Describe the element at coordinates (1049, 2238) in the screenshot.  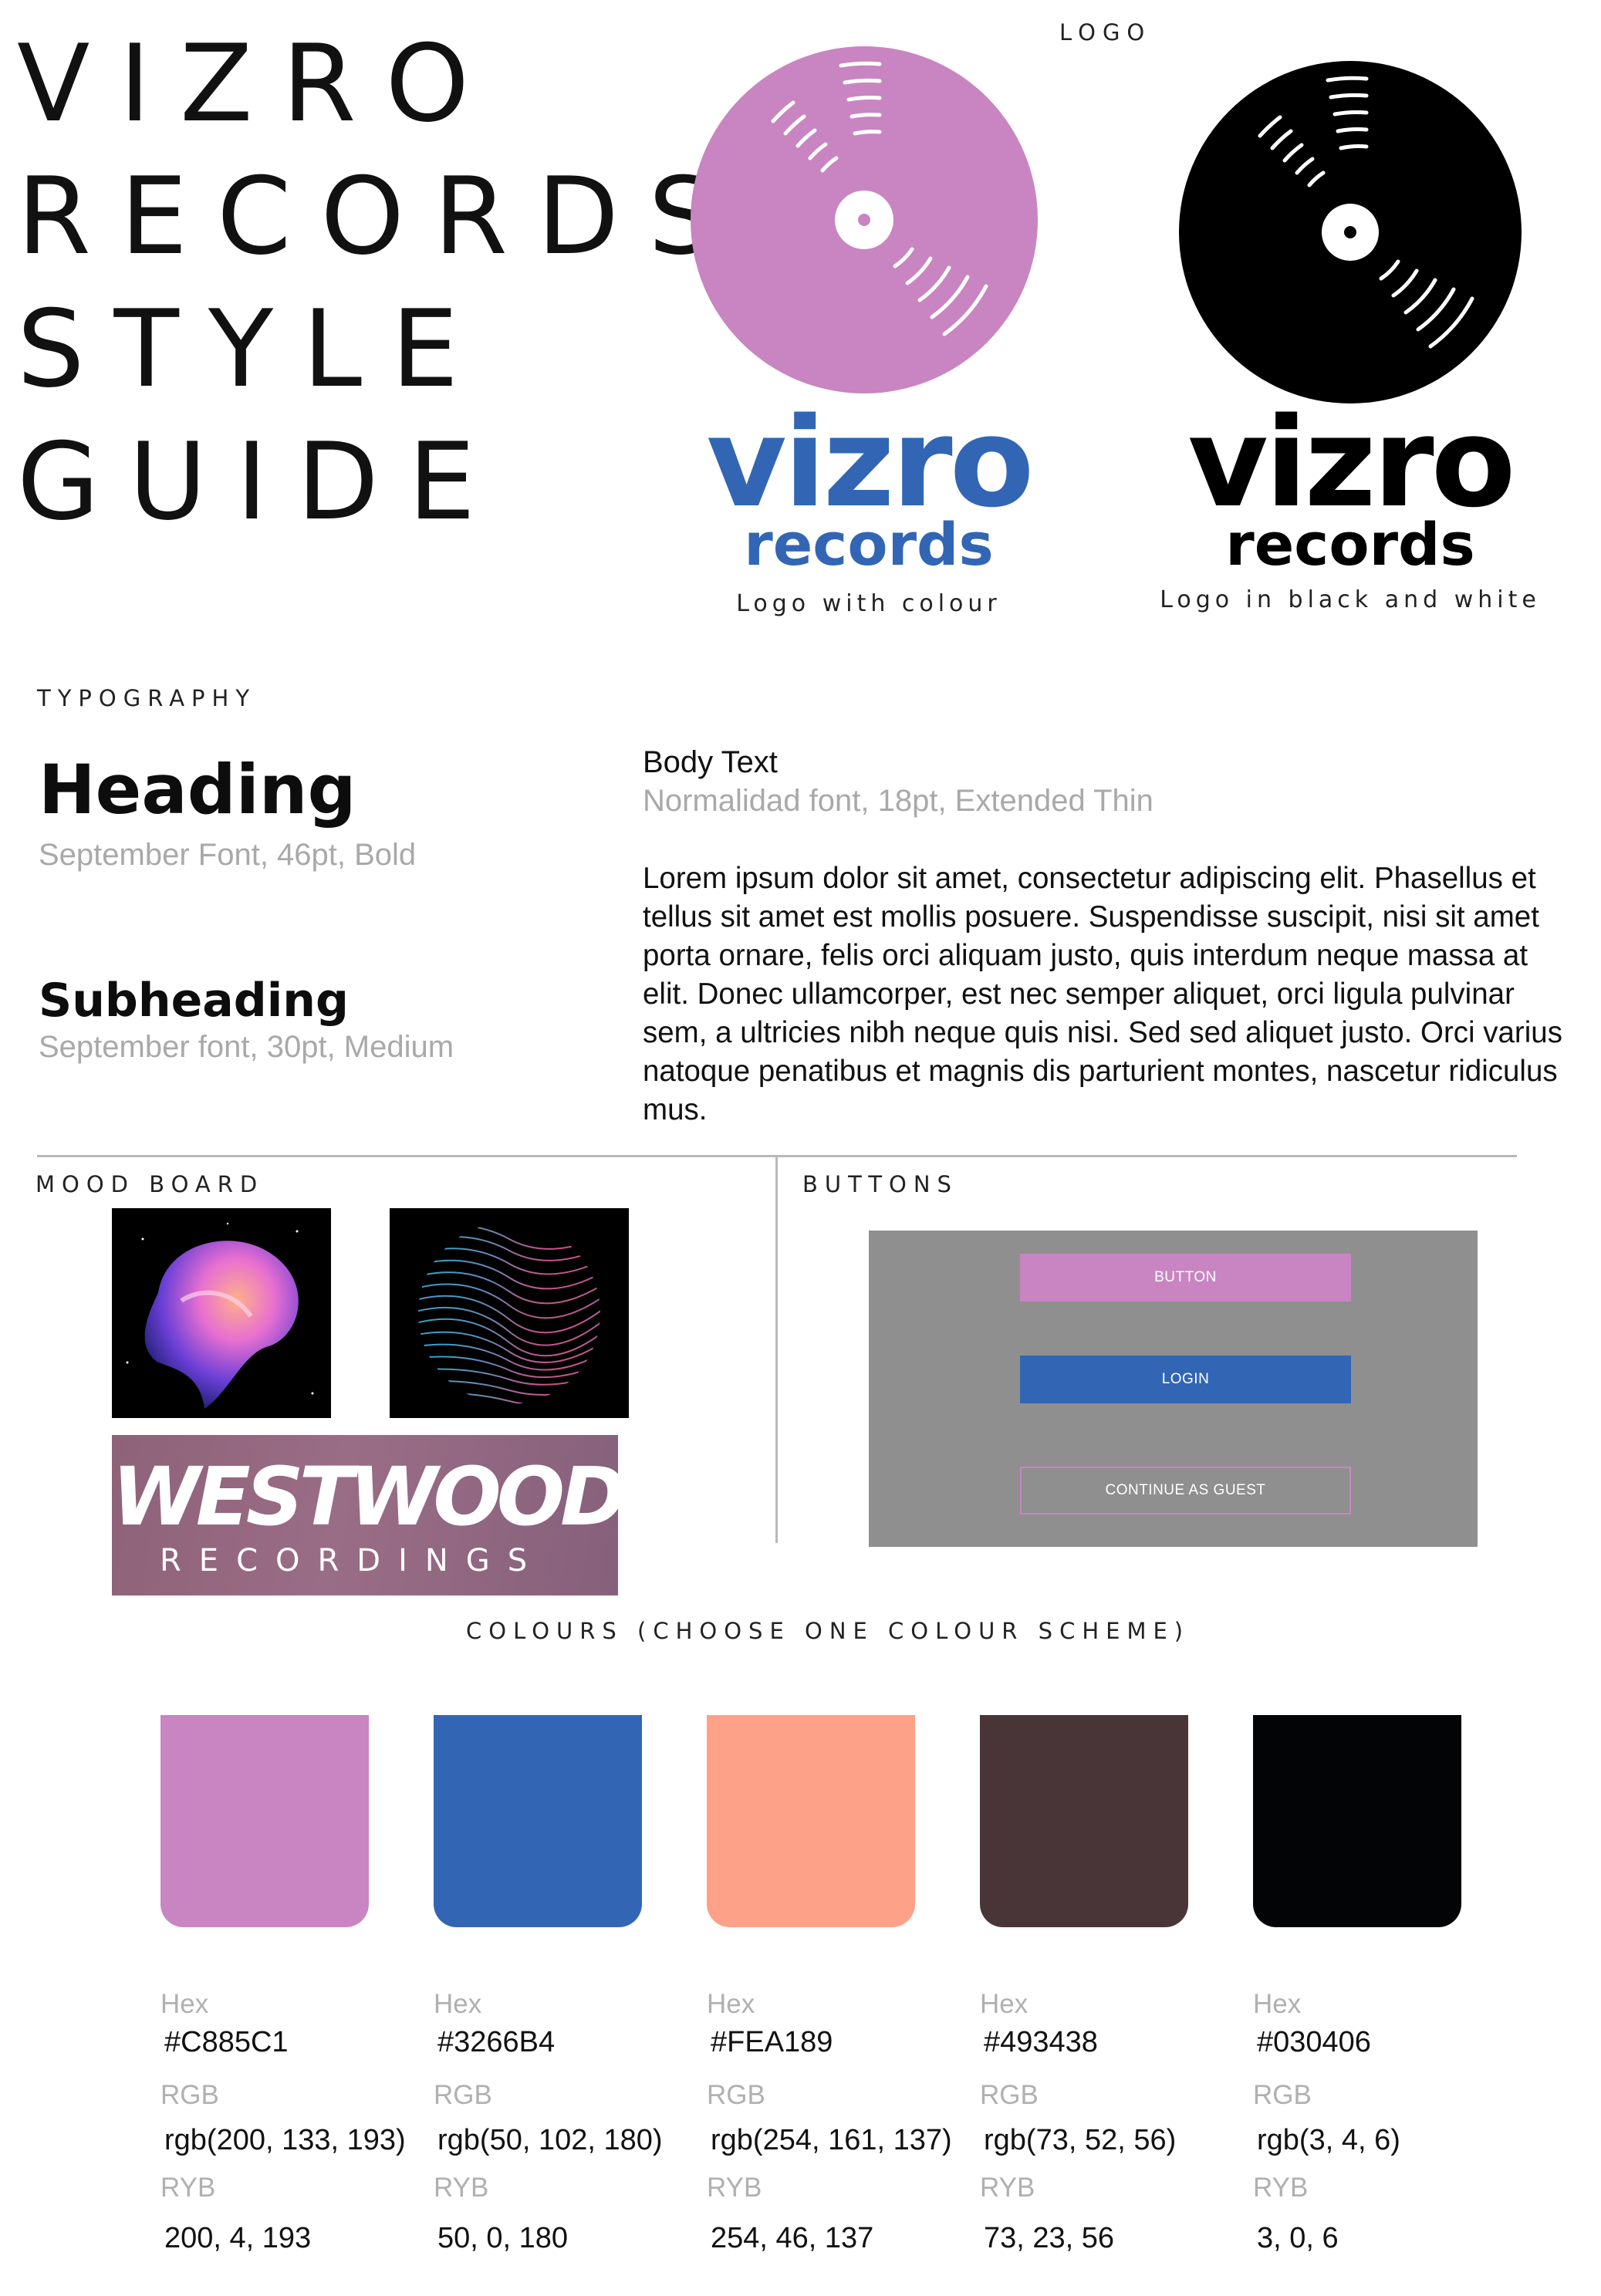
I see `colour-ryb-value: 73, 23, 56` at that location.